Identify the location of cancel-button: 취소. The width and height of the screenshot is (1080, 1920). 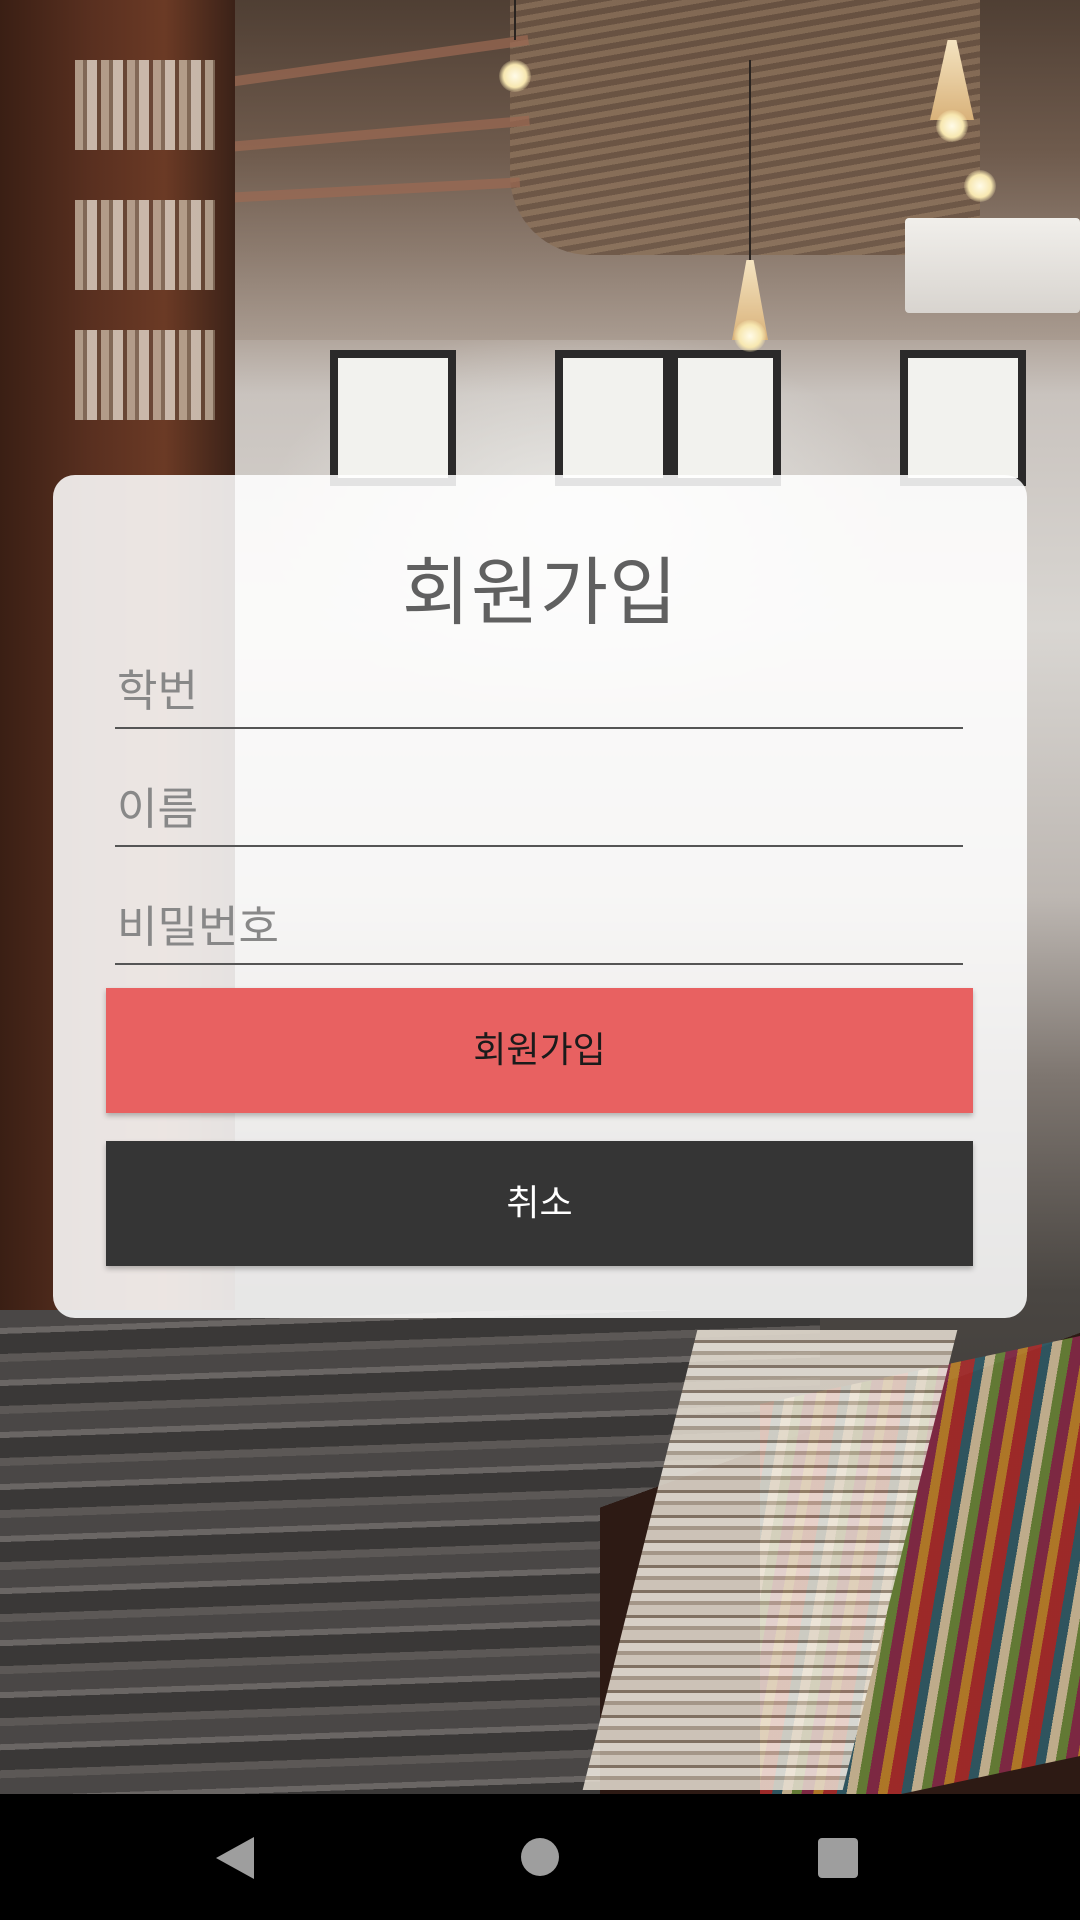
(539, 1203).